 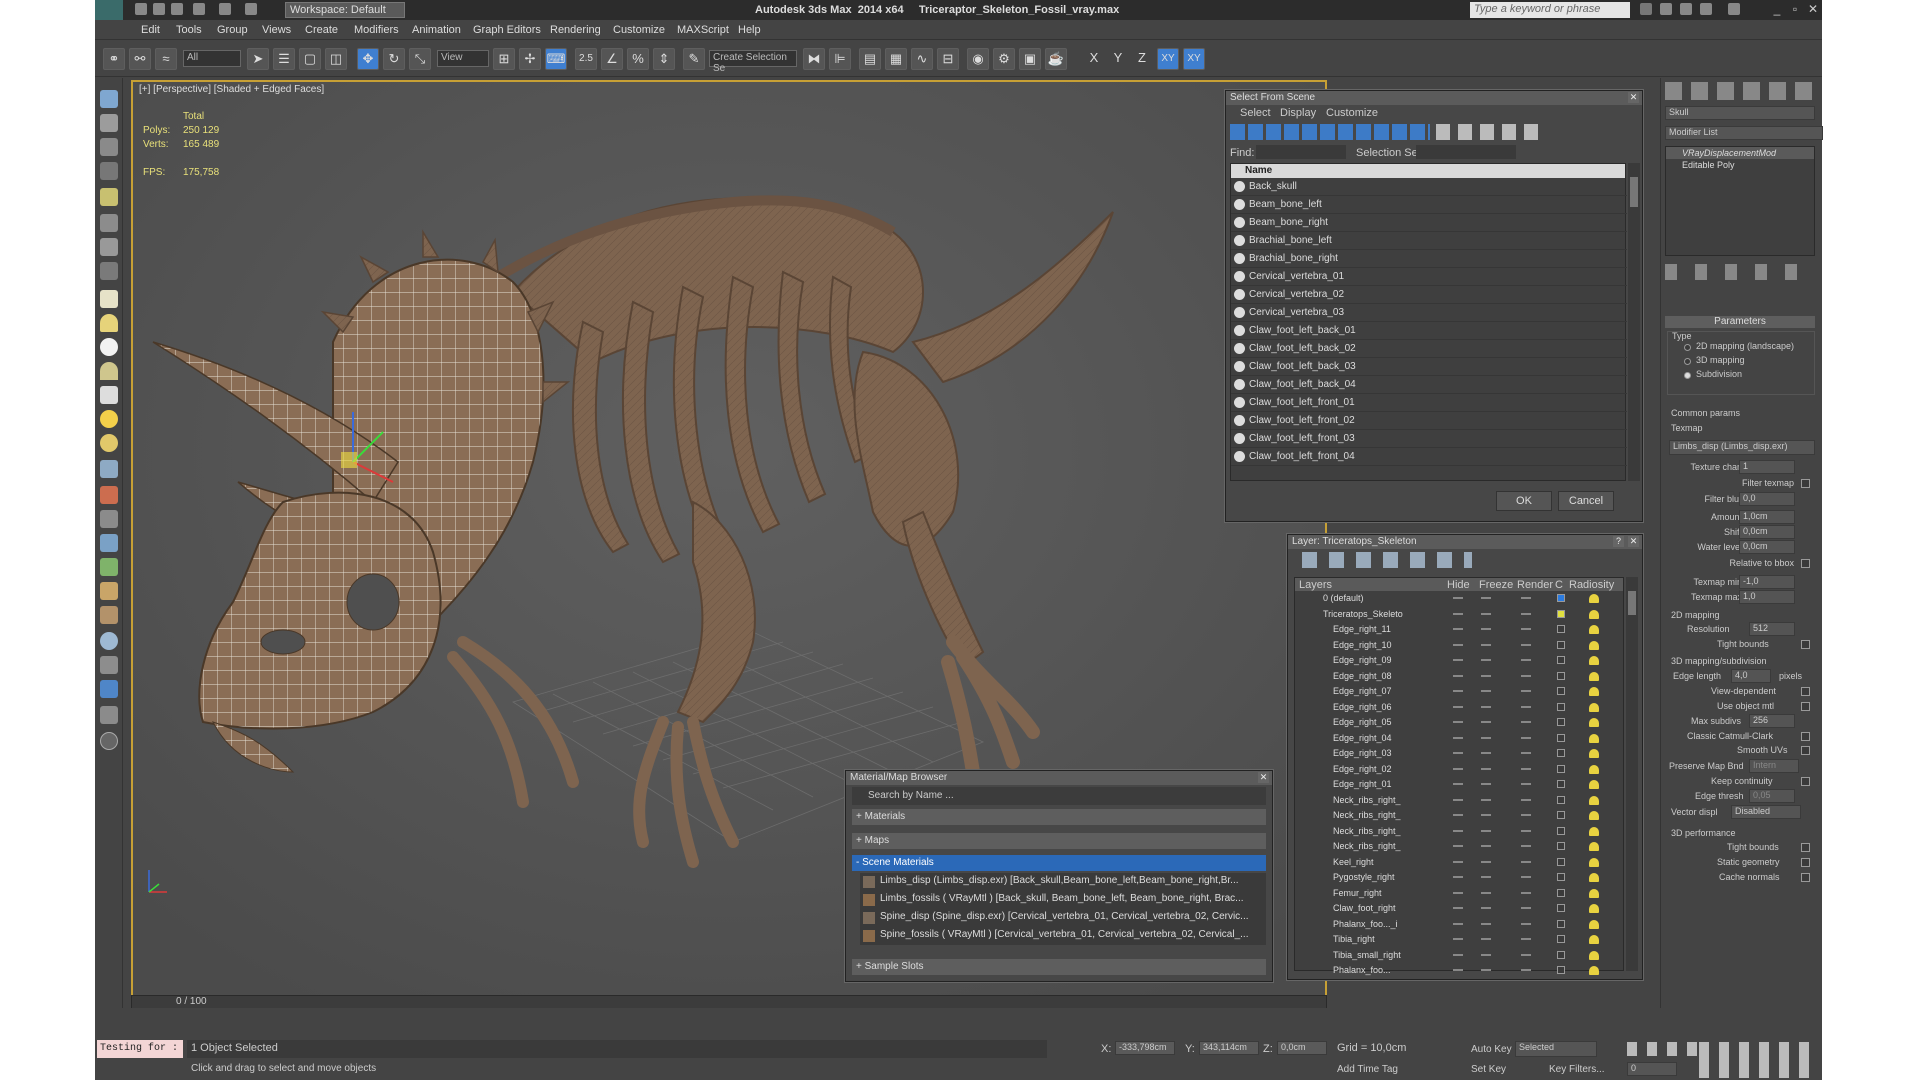 What do you see at coordinates (1805, 877) in the screenshot?
I see `cache-normals-checkbox` at bounding box center [1805, 877].